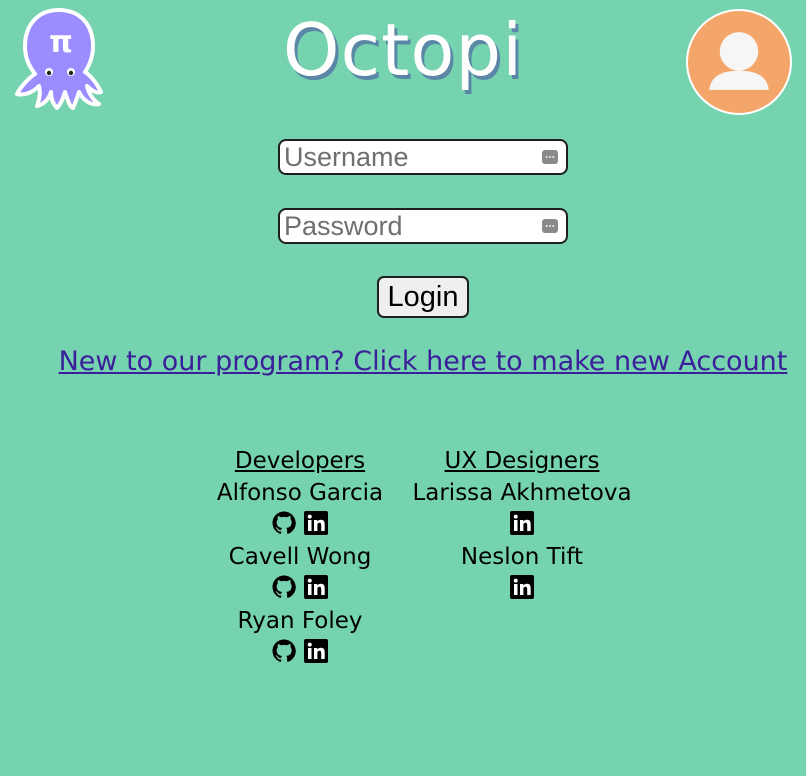 This screenshot has height=776, width=806. Describe the element at coordinates (300, 493) in the screenshot. I see `member-name: Alfonso Garcia` at that location.